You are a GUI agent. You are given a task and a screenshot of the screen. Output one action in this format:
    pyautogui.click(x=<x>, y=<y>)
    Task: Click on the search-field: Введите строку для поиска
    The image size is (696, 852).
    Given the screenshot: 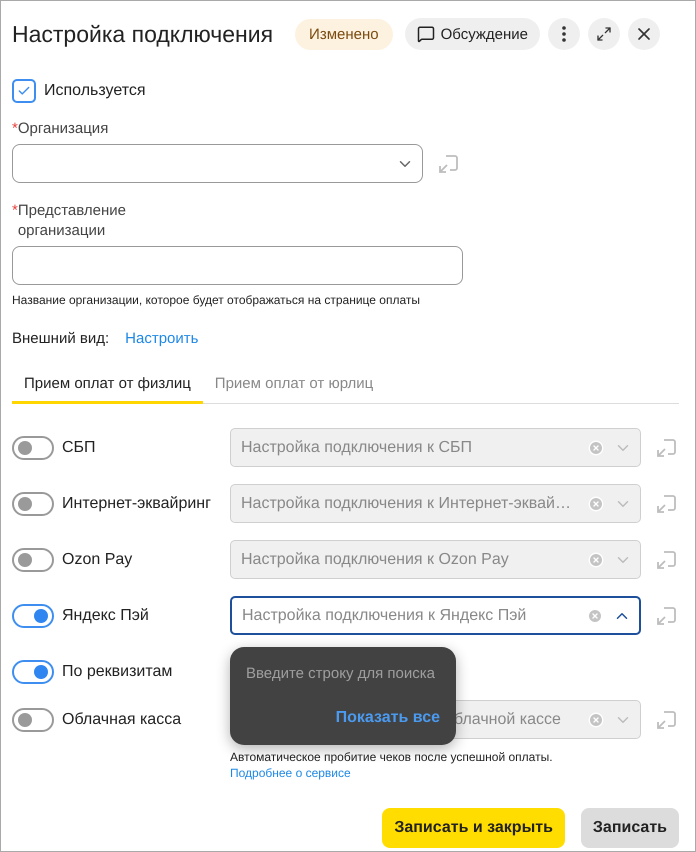 What is the action you would take?
    pyautogui.click(x=343, y=673)
    